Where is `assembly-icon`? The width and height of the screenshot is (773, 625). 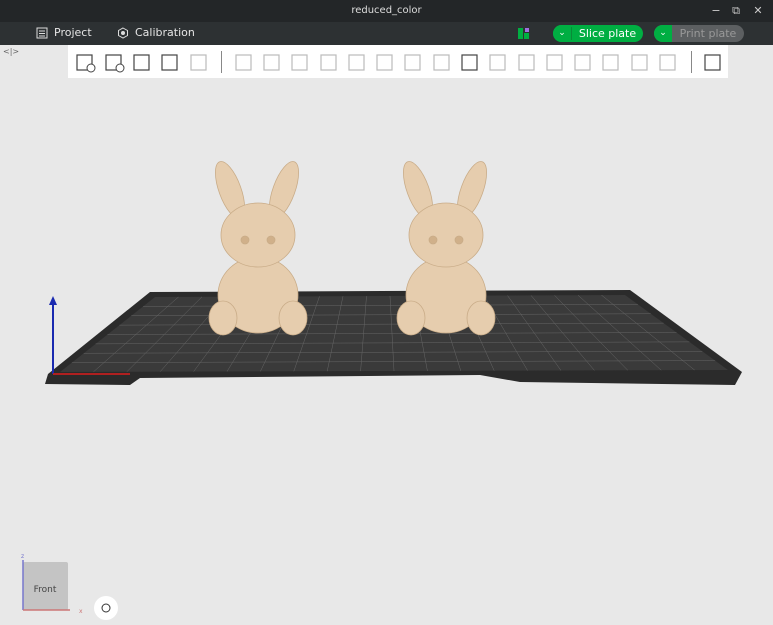
assembly-icon is located at coordinates (526, 62).